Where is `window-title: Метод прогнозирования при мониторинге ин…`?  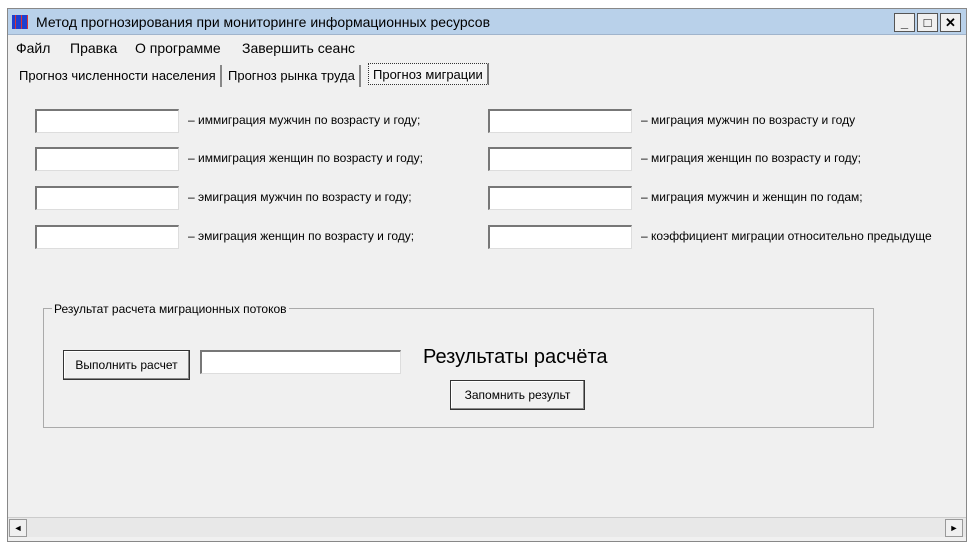
window-title: Метод прогнозирования при мониторинге ин… is located at coordinates (263, 22).